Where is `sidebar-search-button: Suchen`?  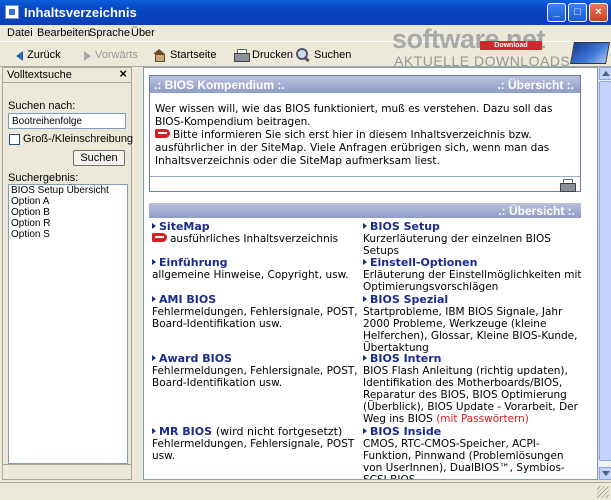 sidebar-search-button: Suchen is located at coordinates (99, 158).